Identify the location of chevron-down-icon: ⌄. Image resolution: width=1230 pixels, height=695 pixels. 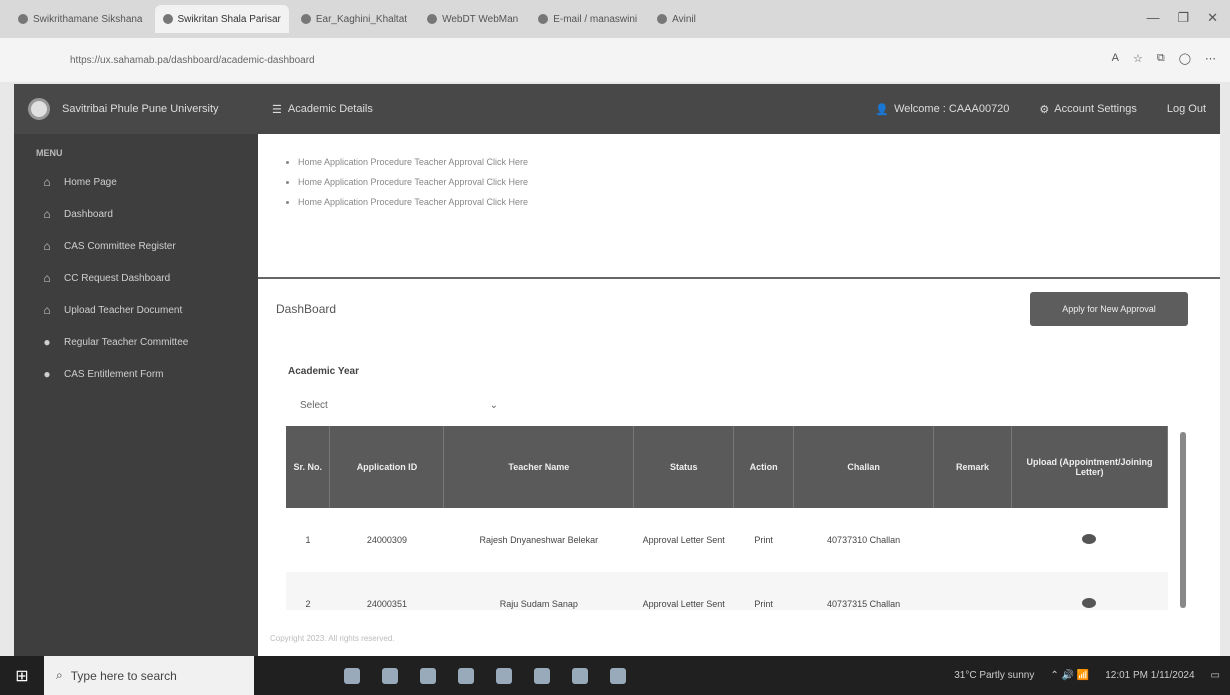
(493, 405).